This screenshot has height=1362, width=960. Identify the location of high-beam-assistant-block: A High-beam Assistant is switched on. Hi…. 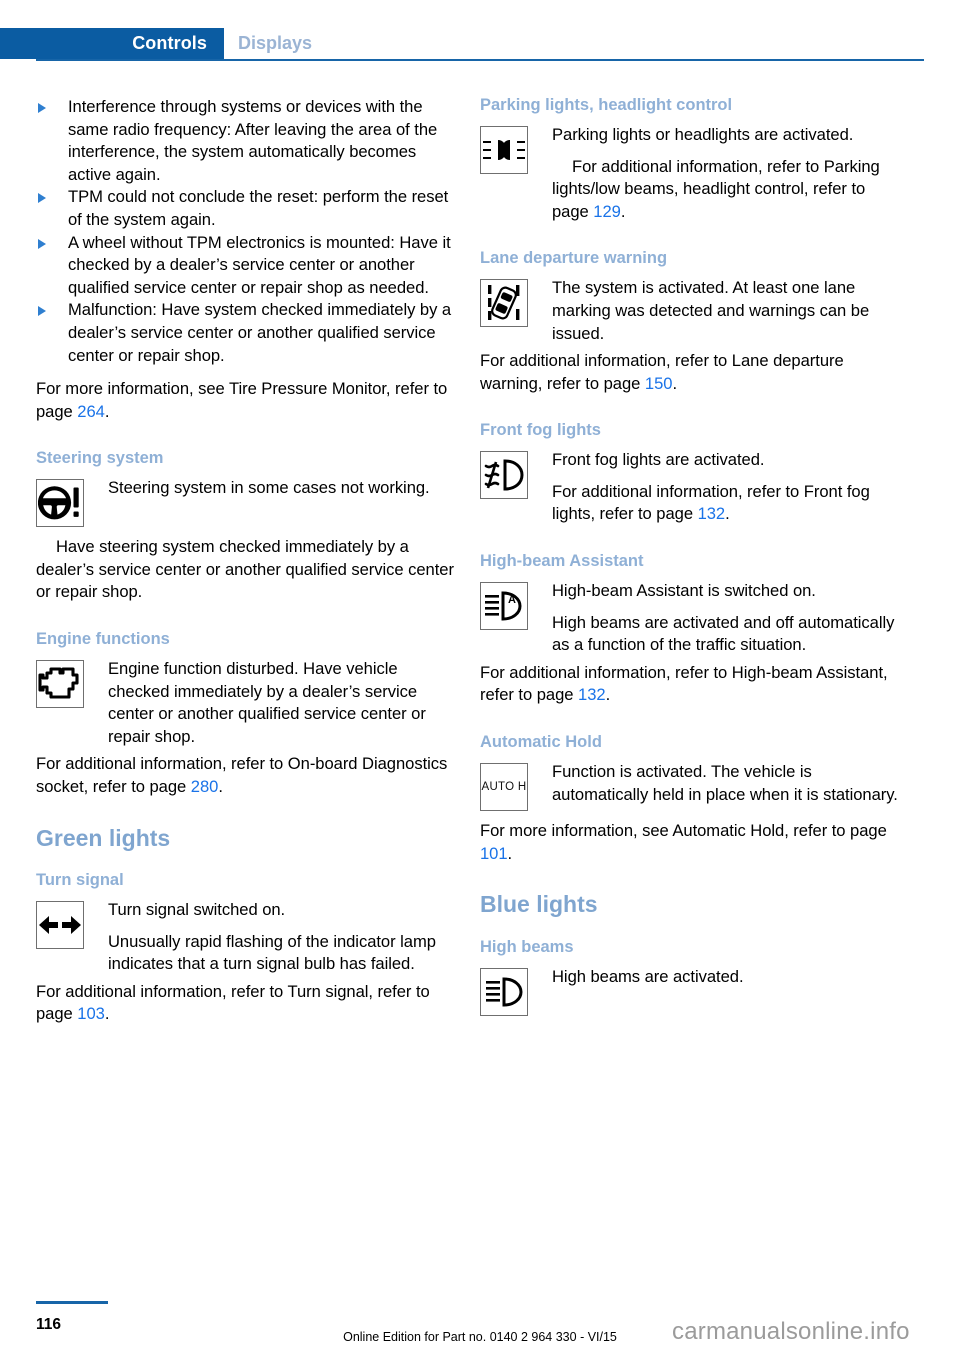
(690, 618).